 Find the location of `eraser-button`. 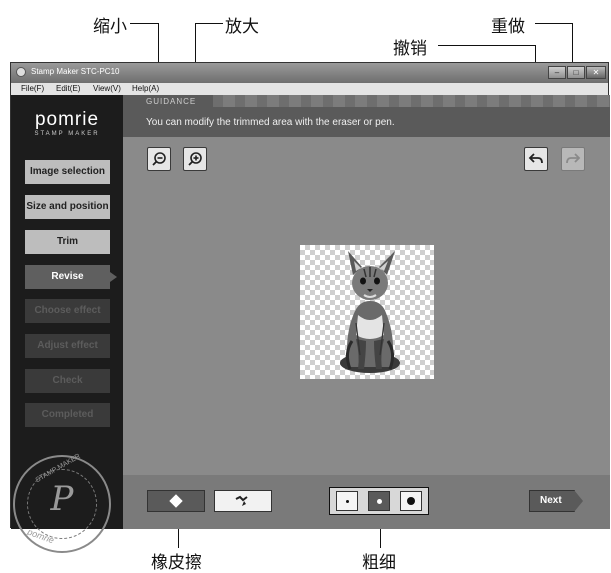

eraser-button is located at coordinates (176, 501).